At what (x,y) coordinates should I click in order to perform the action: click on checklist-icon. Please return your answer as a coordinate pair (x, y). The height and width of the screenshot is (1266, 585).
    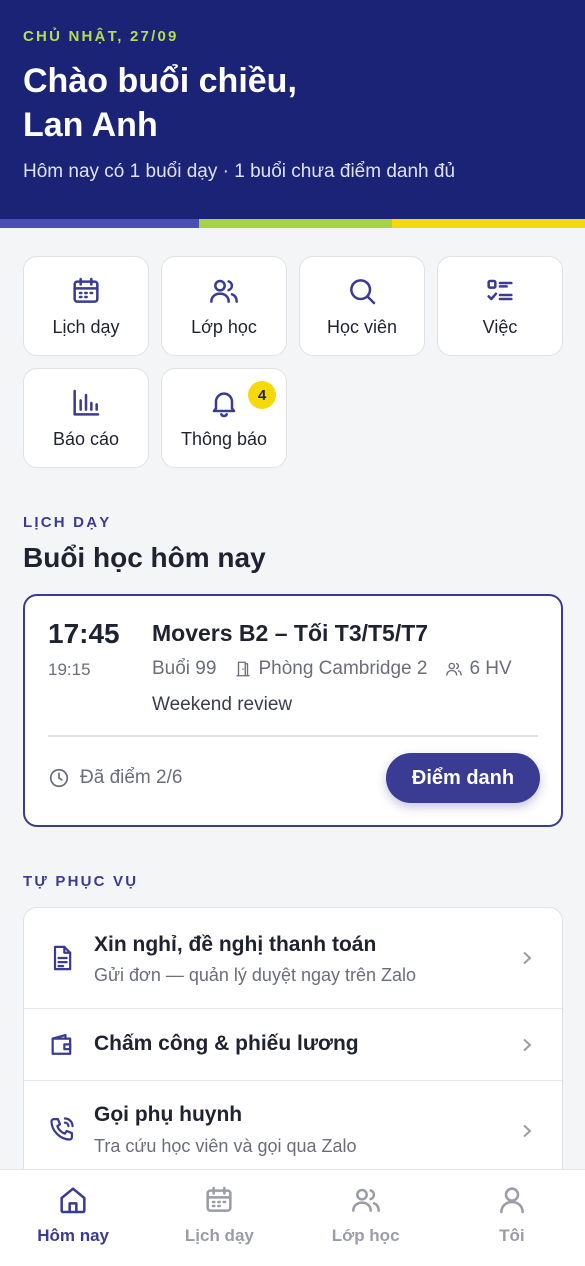
    Looking at the image, I should click on (500, 289).